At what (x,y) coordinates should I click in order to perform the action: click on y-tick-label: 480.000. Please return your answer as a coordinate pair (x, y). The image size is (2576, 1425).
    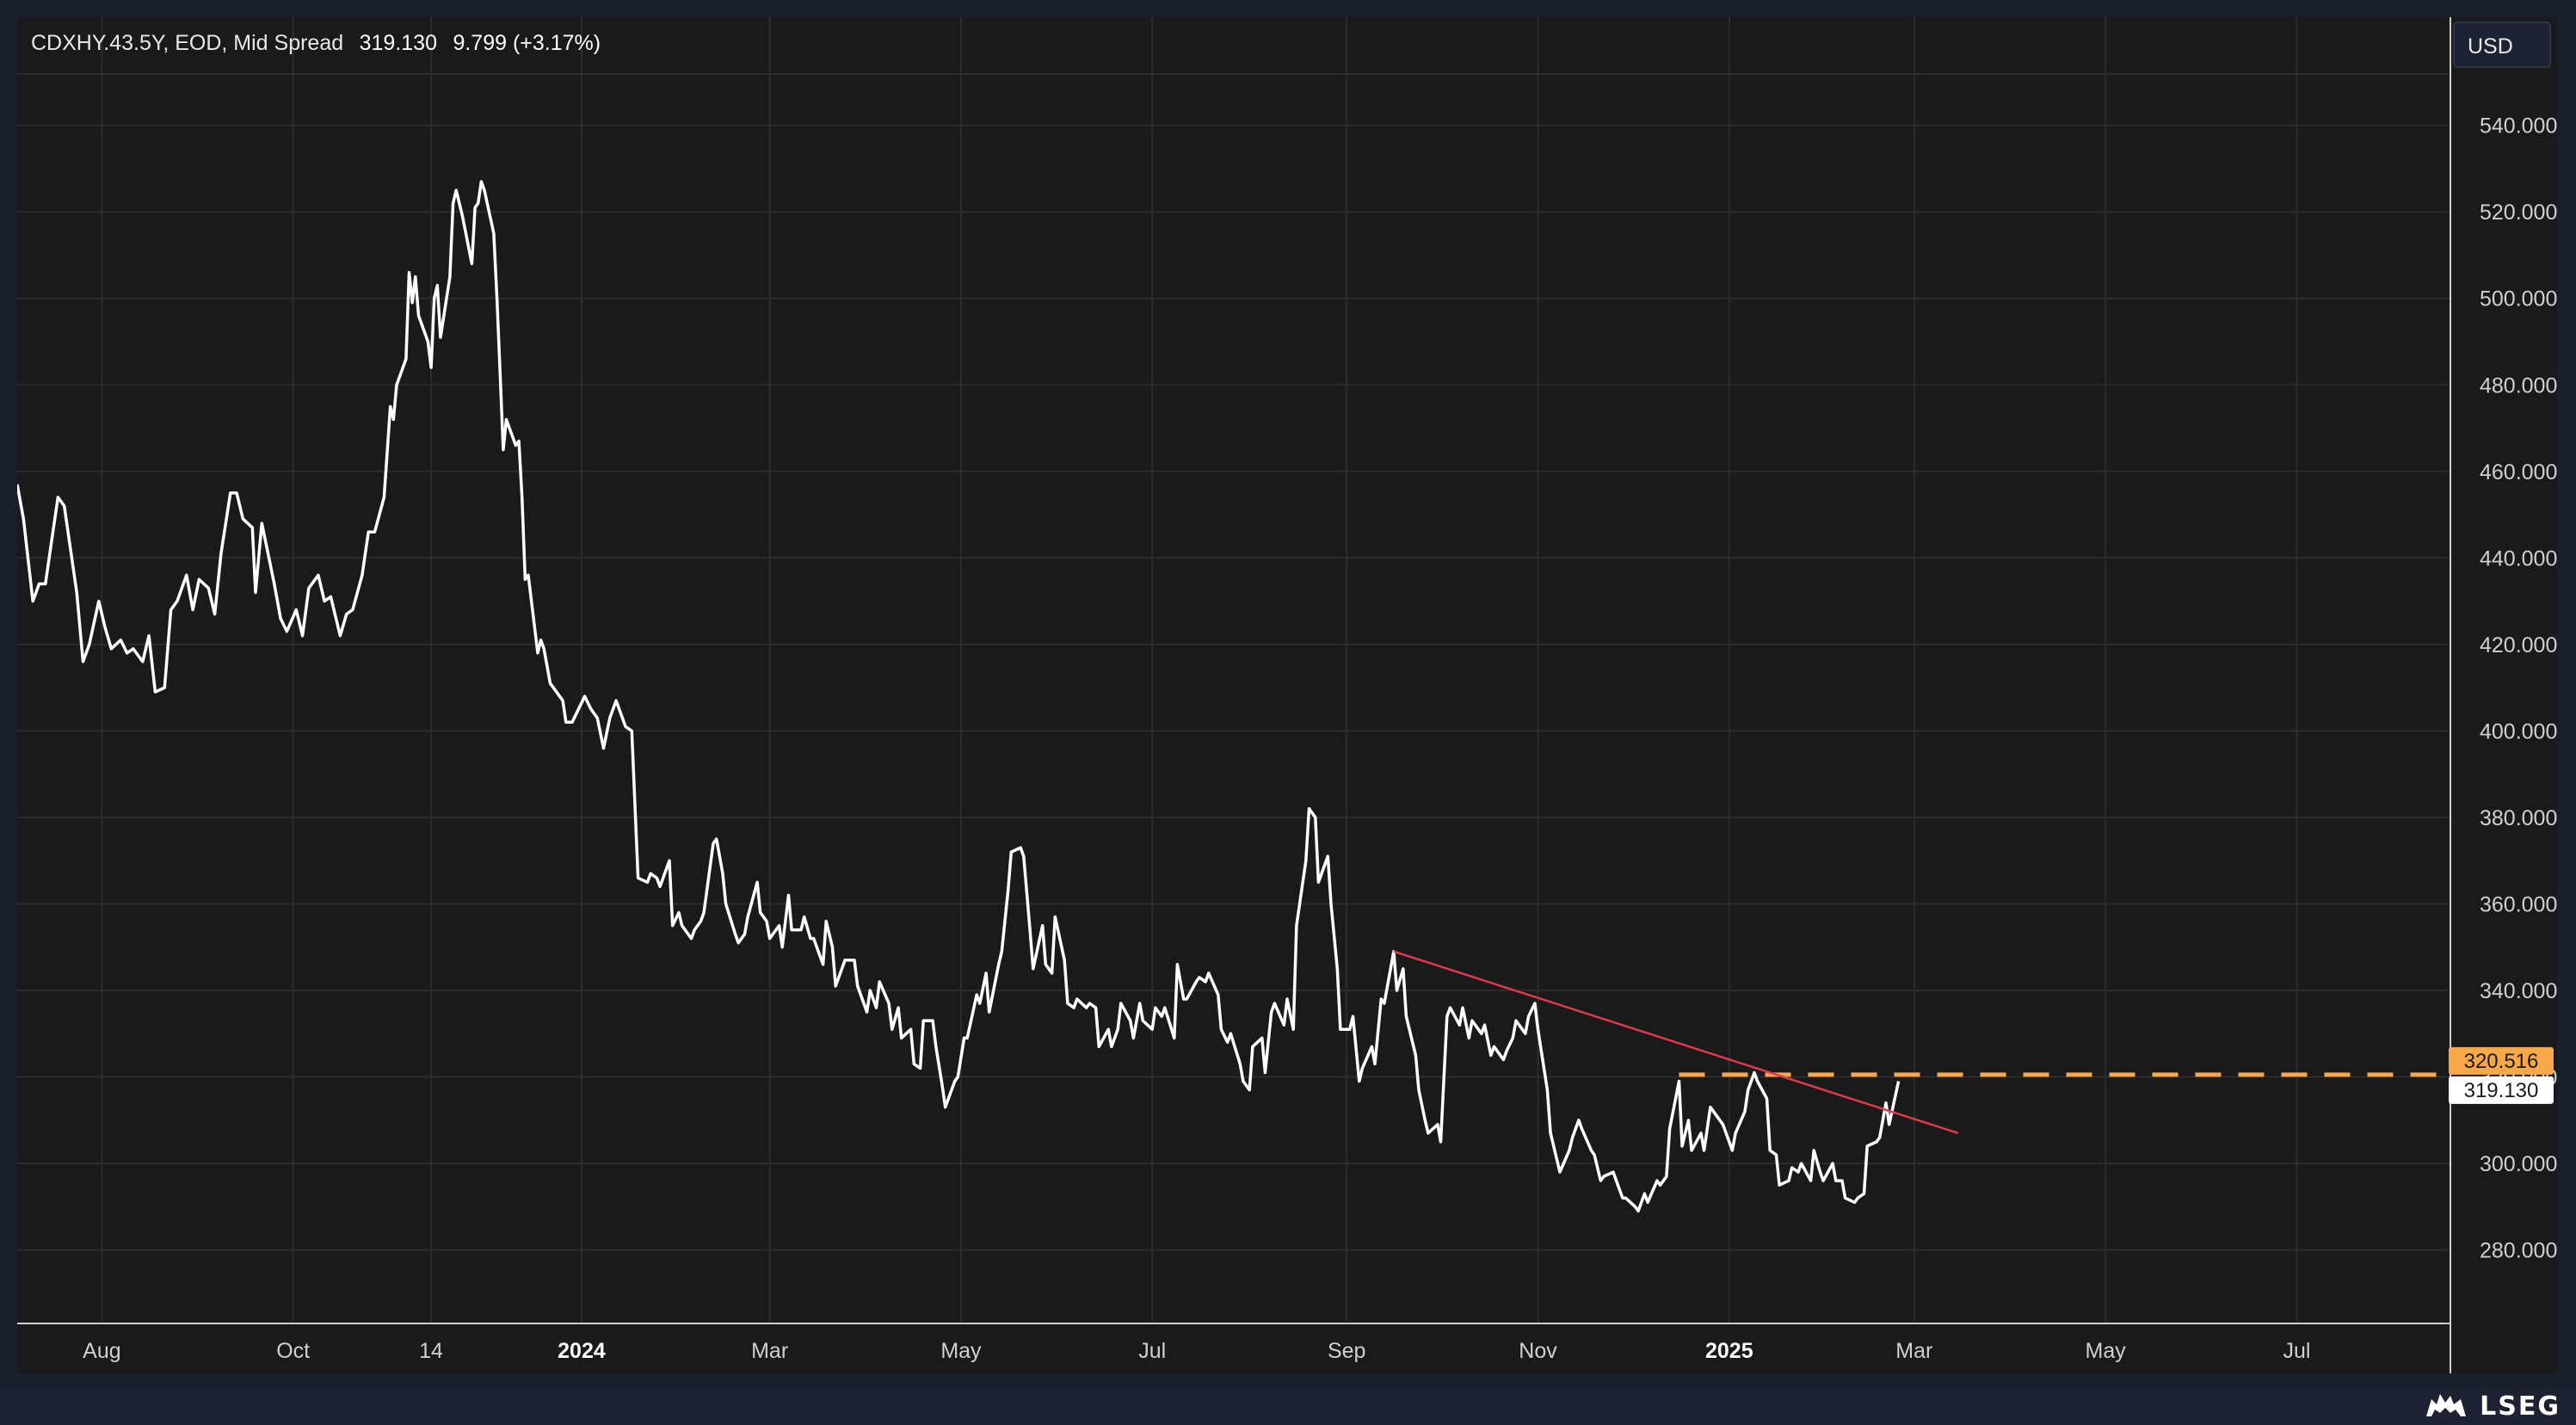
    Looking at the image, I should click on (2519, 386).